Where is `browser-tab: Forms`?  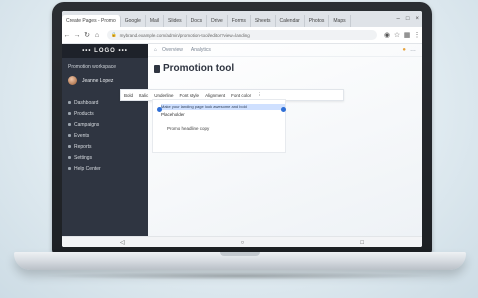 browser-tab: Forms is located at coordinates (239, 21).